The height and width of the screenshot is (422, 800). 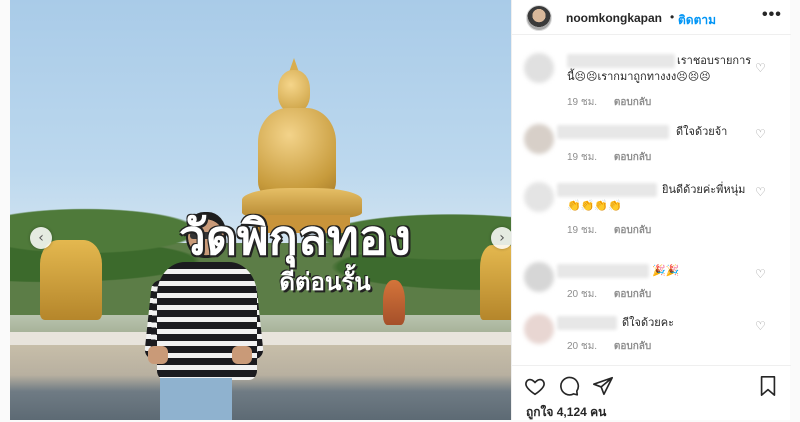 I want to click on post-actions-bar: ถูกใจ 4,124 คน, so click(x=651, y=392).